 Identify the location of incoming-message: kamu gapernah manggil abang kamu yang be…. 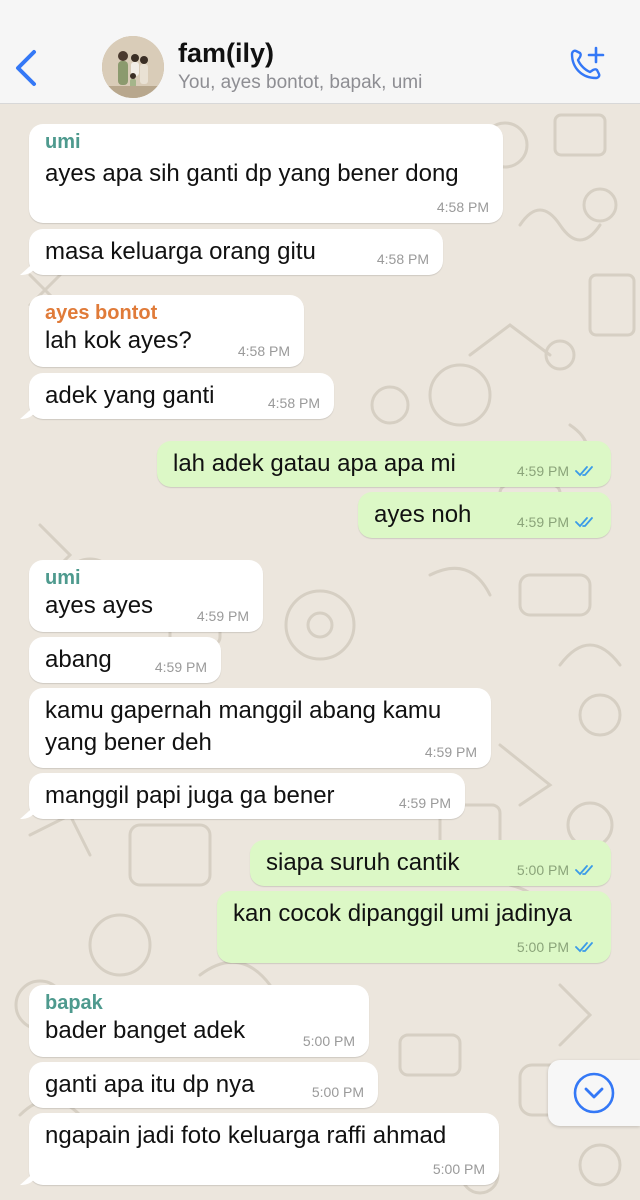
(260, 728).